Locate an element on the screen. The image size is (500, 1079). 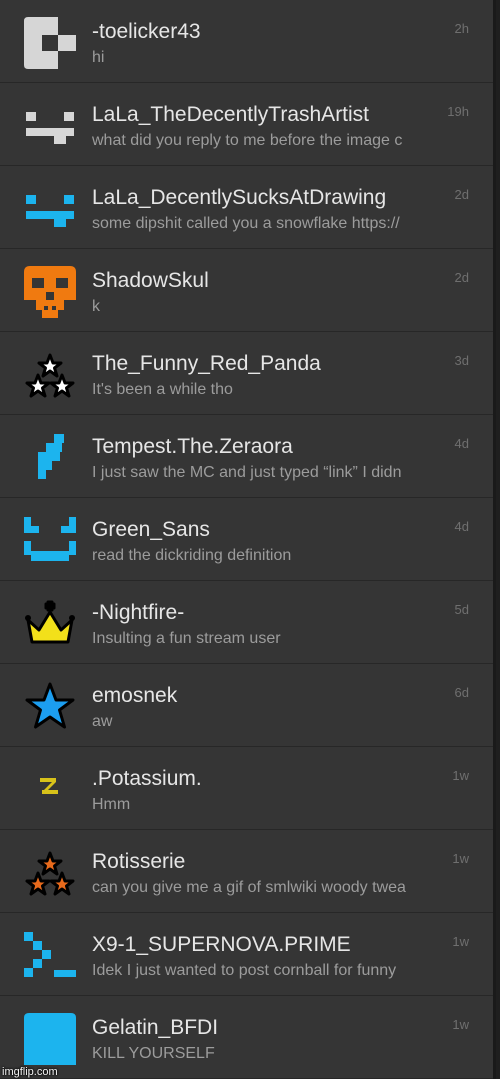
conversation-name: The_Funny_Red_Panda is located at coordinates (206, 363).